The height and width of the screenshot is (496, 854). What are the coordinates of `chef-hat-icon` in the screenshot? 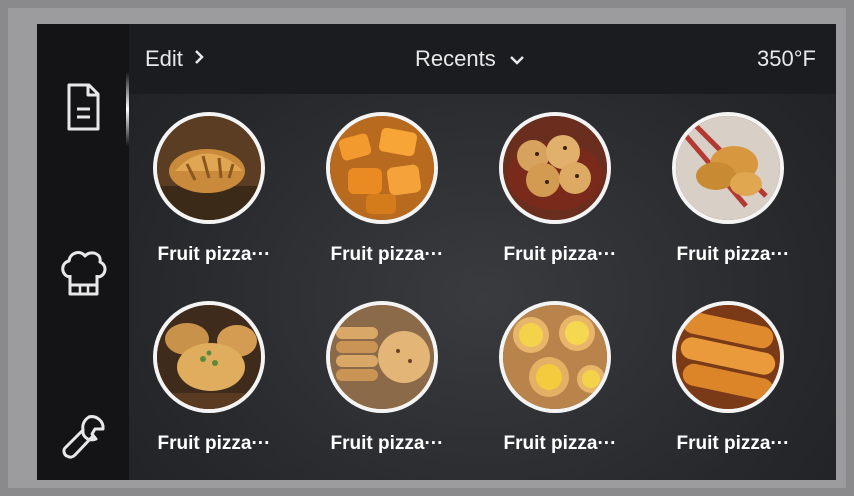 It's located at (83, 275).